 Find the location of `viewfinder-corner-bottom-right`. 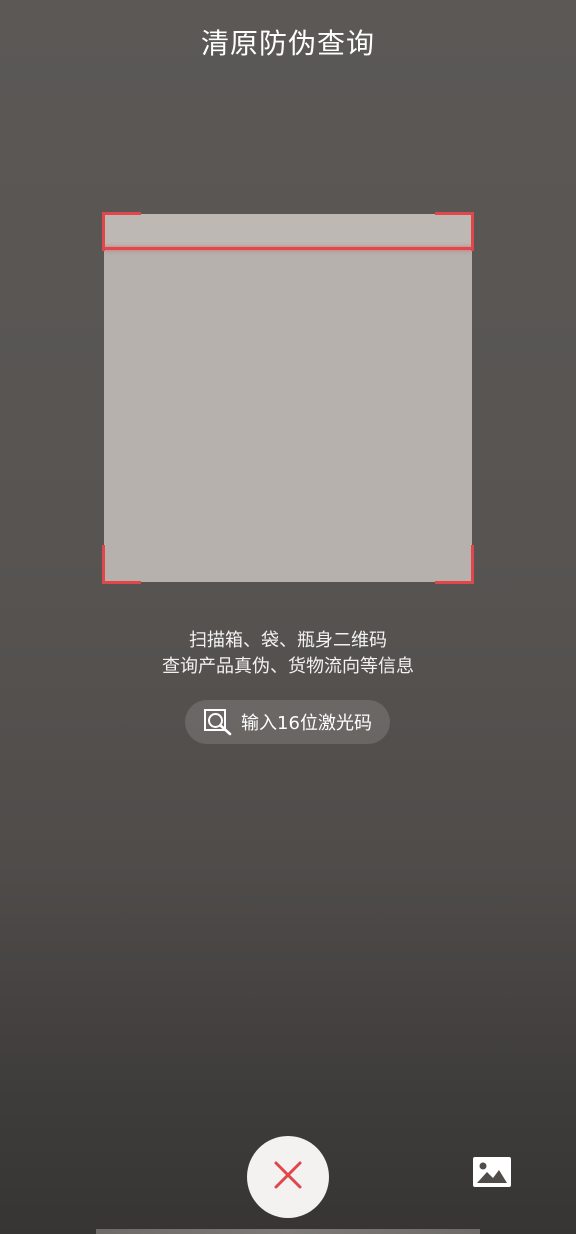

viewfinder-corner-bottom-right is located at coordinates (454, 564).